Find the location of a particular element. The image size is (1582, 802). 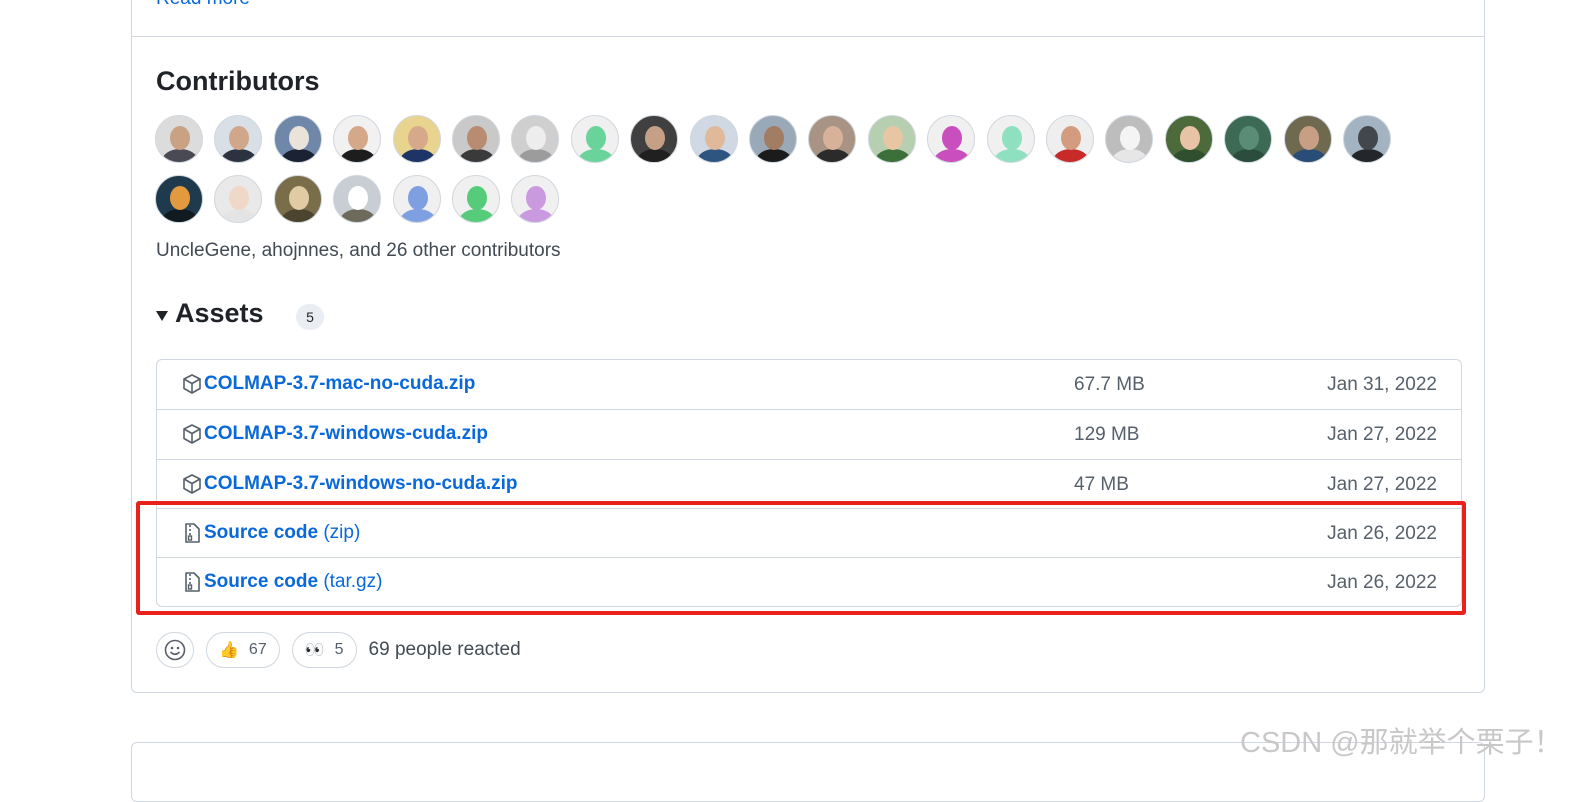

contributors-heading: Contributors is located at coordinates (238, 81).